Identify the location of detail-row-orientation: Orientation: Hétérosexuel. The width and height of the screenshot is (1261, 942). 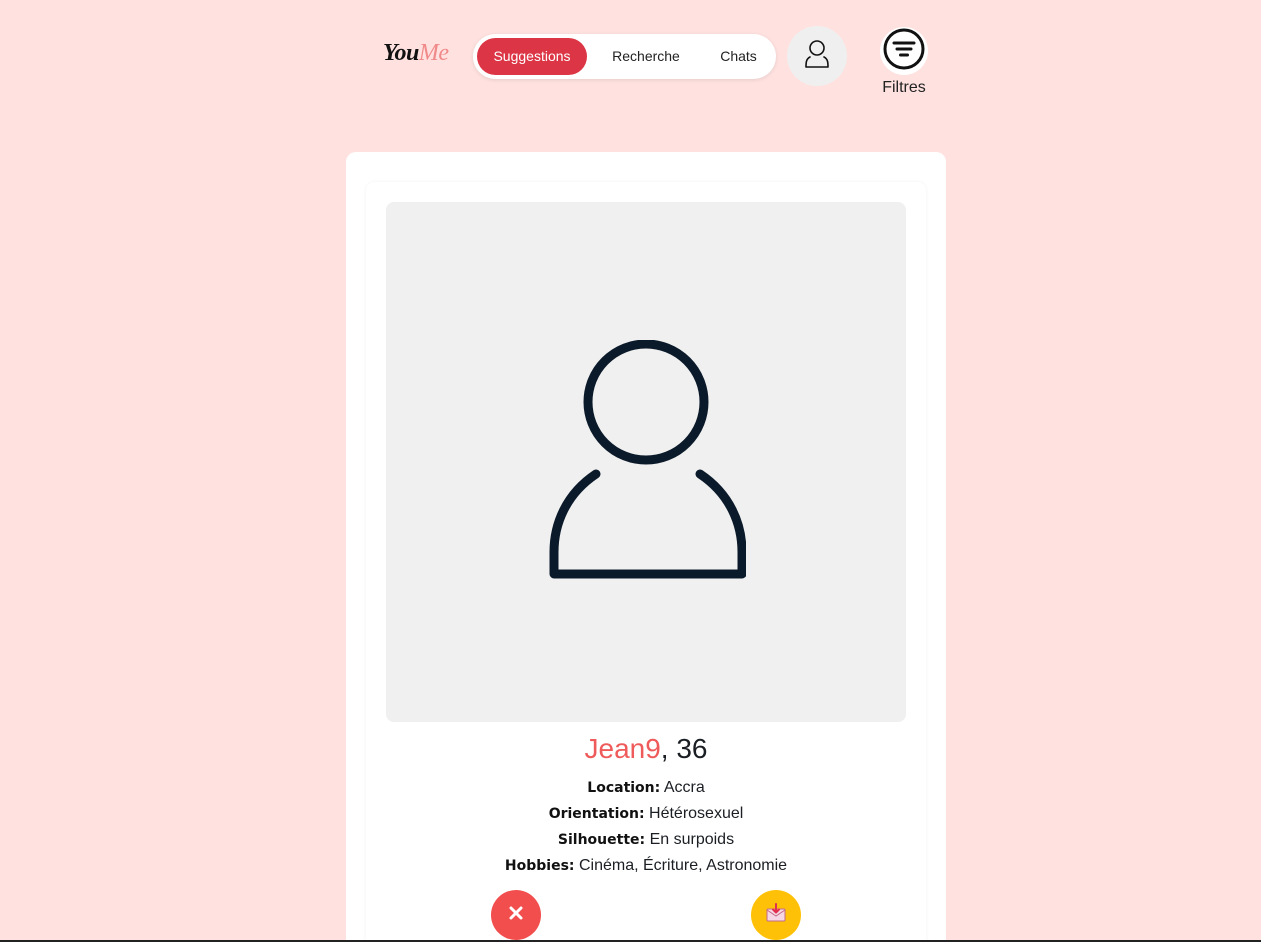
(646, 814).